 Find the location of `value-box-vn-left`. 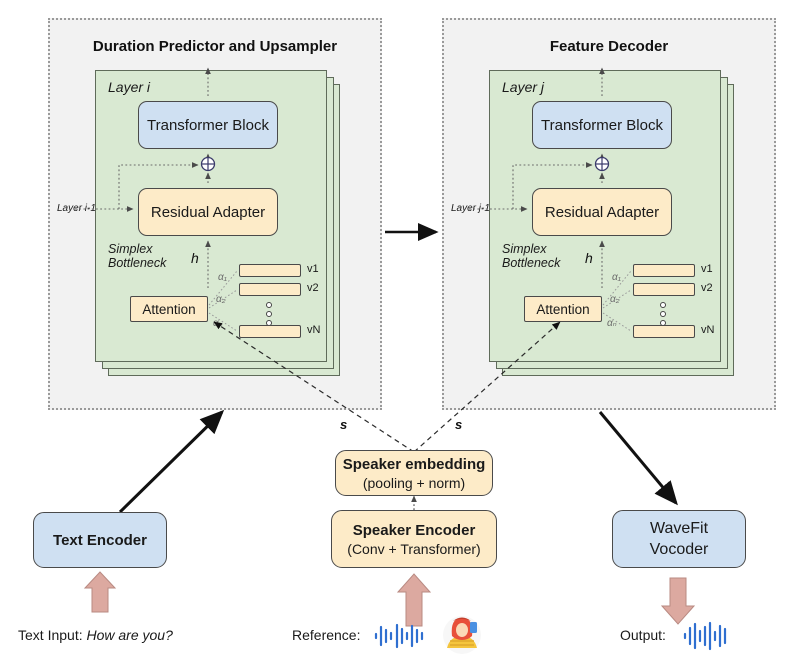

value-box-vn-left is located at coordinates (270, 331).